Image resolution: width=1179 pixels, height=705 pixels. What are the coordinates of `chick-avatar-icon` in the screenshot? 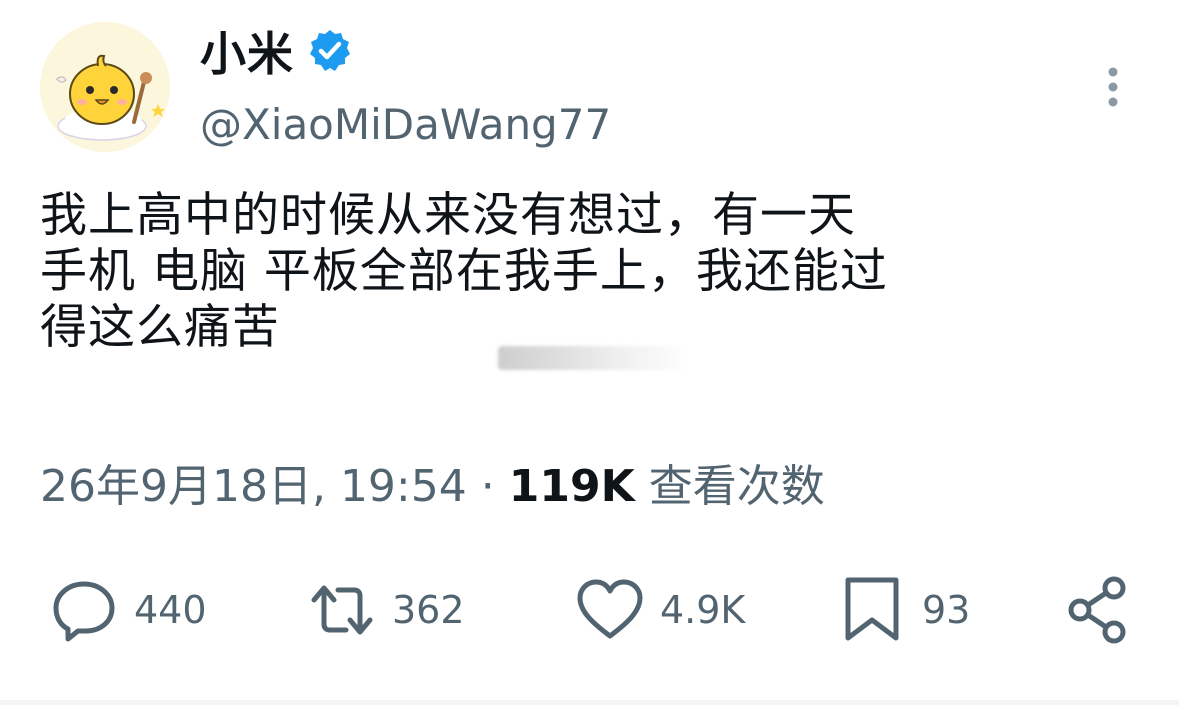 It's located at (105, 87).